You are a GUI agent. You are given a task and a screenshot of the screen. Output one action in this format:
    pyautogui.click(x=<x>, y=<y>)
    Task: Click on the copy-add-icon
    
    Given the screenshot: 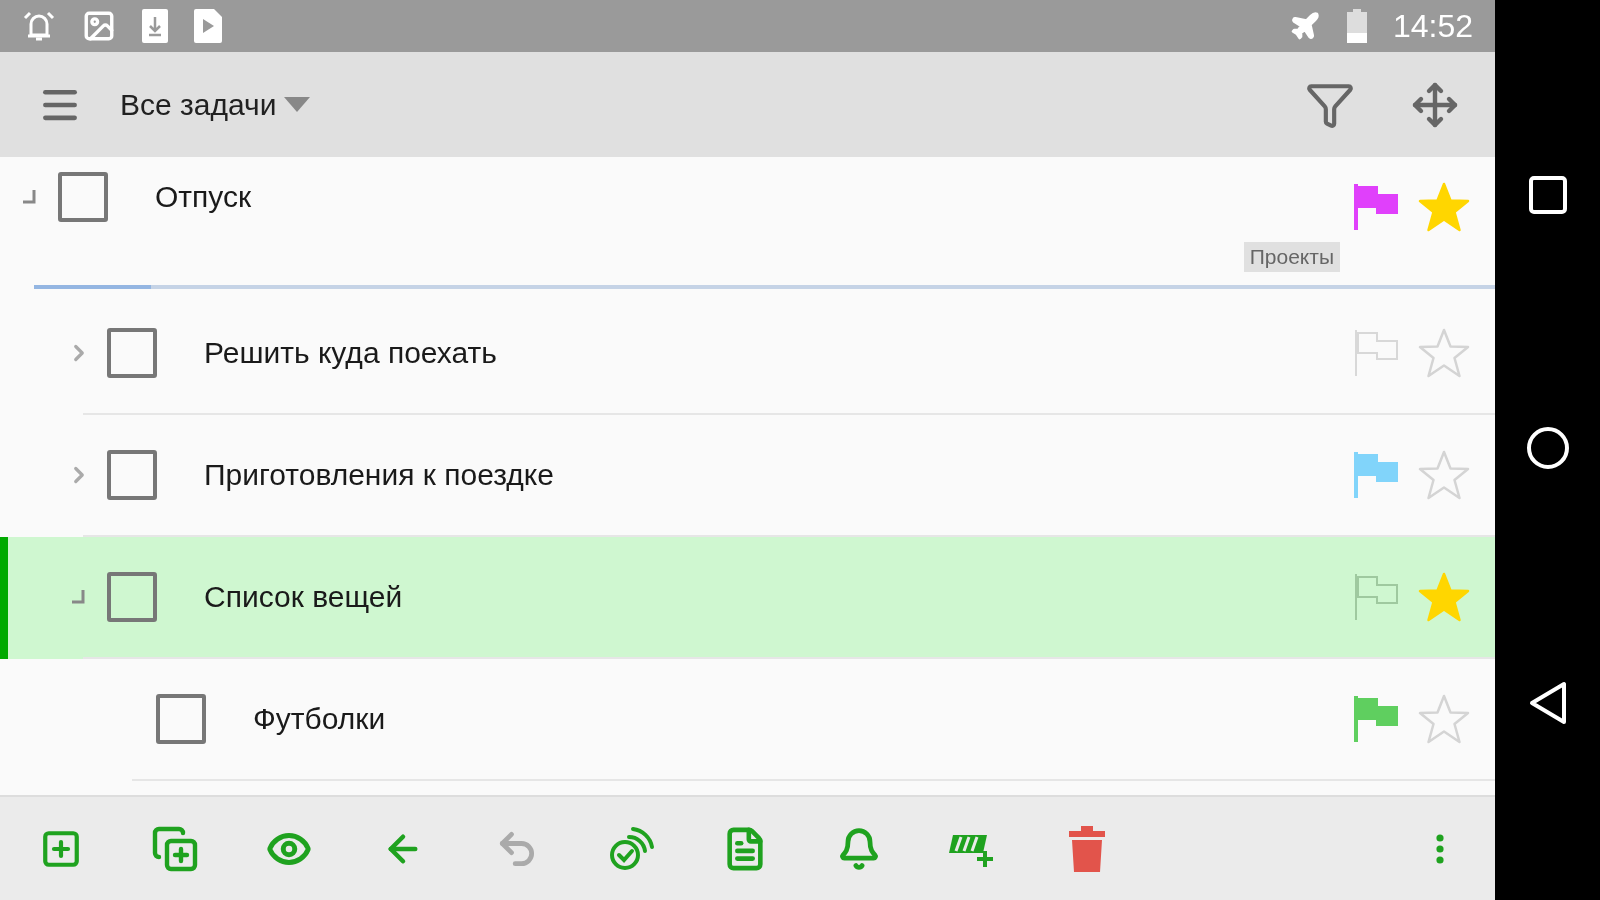 What is the action you would take?
    pyautogui.click(x=175, y=848)
    